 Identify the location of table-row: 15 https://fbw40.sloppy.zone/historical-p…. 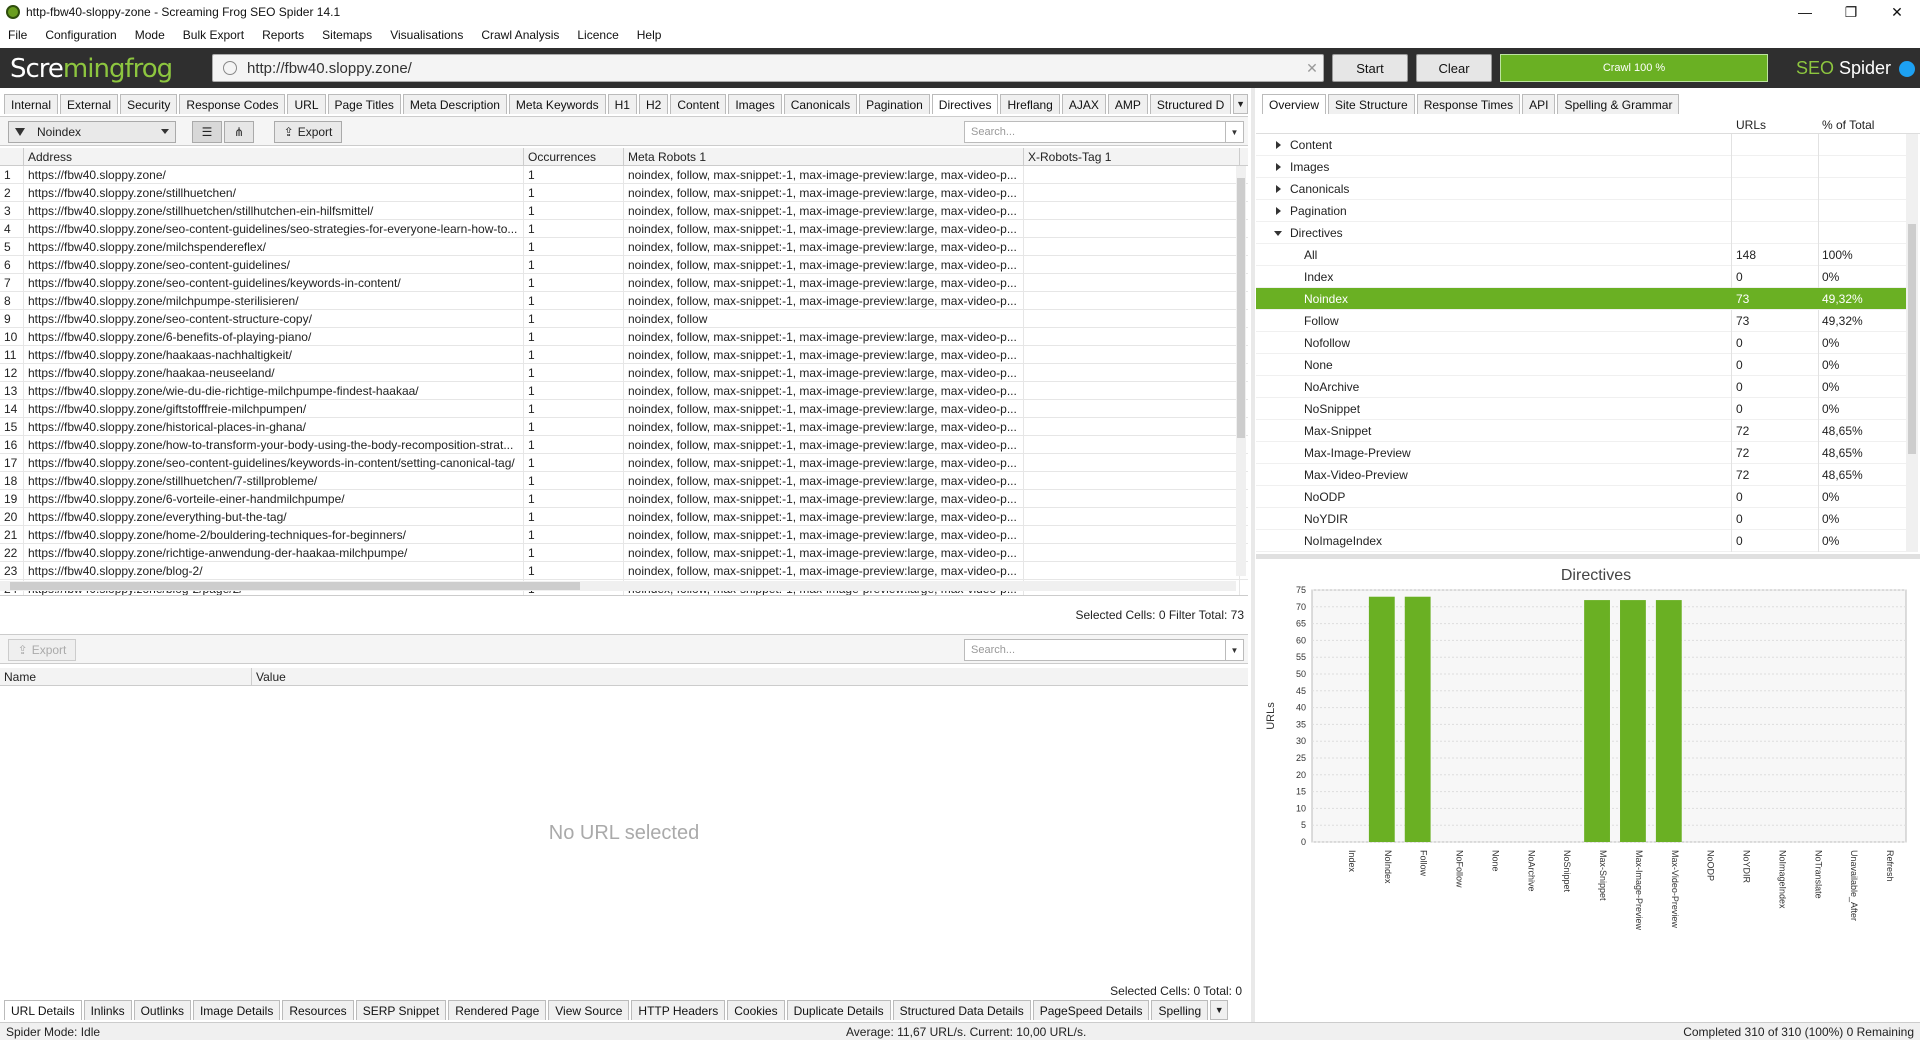
(624, 427).